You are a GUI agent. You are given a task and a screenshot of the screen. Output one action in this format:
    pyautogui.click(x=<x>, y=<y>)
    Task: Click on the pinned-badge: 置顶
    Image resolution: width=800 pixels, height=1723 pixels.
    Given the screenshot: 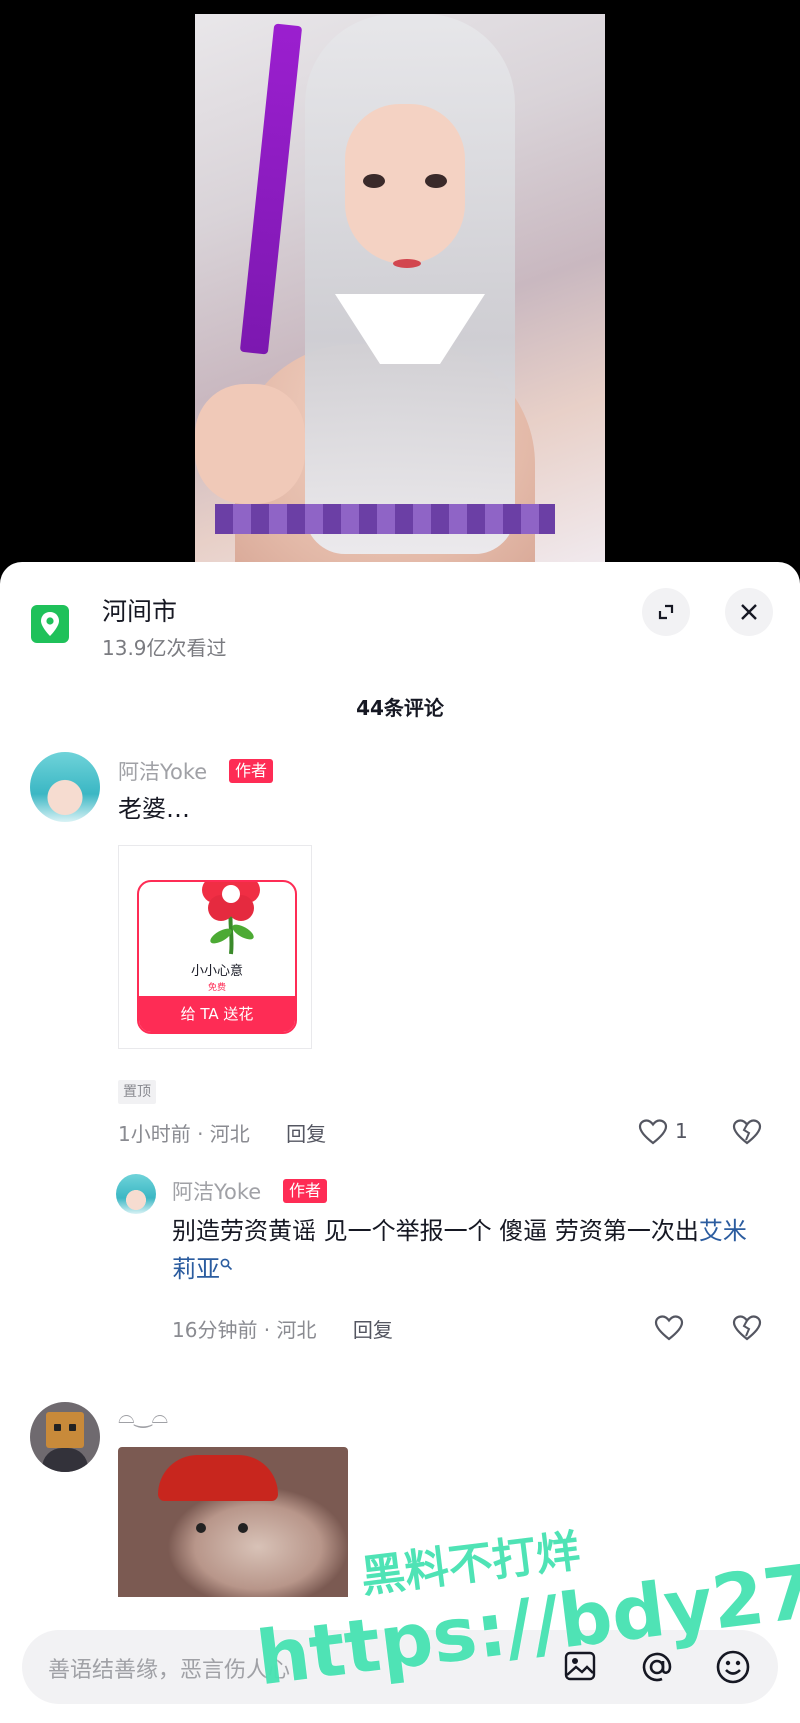 What is the action you would take?
    pyautogui.click(x=137, y=1092)
    